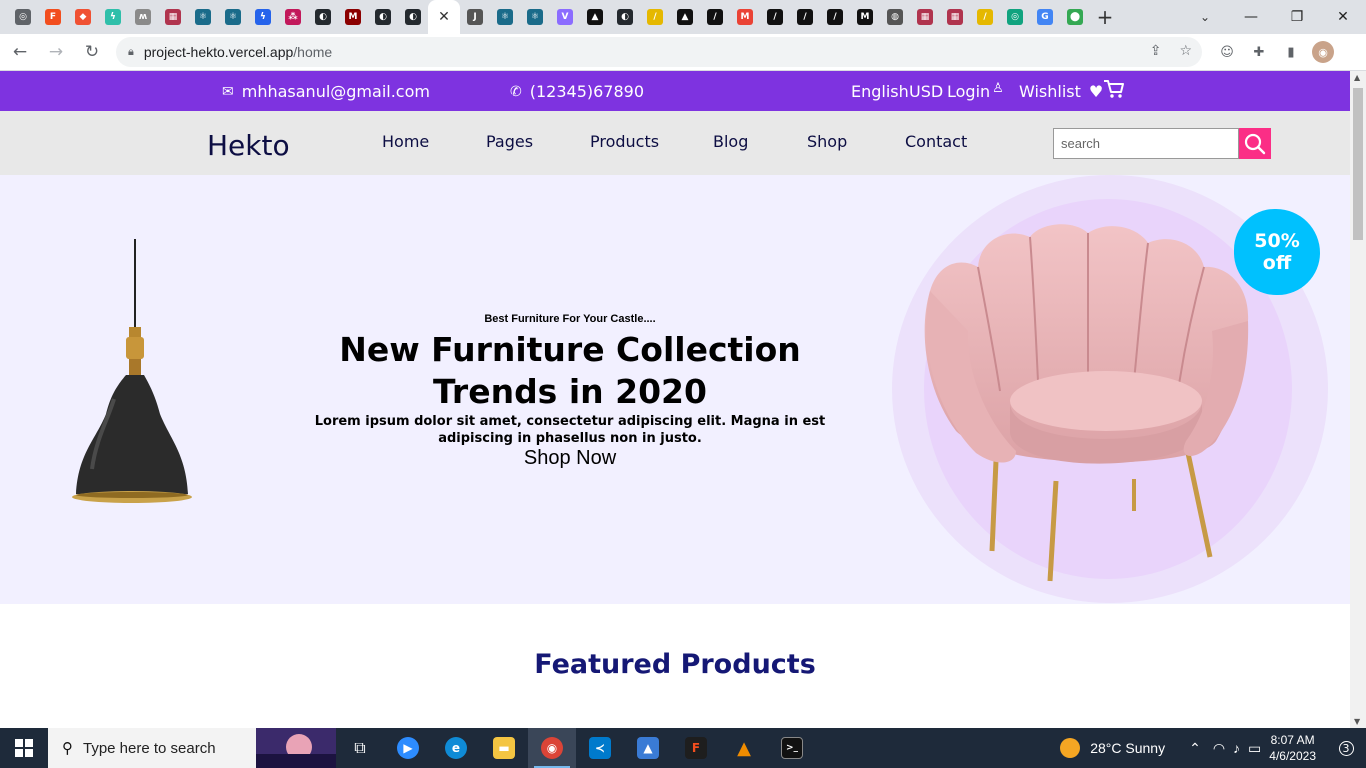 The height and width of the screenshot is (768, 1366). I want to click on browser-tab: F, so click(53, 17).